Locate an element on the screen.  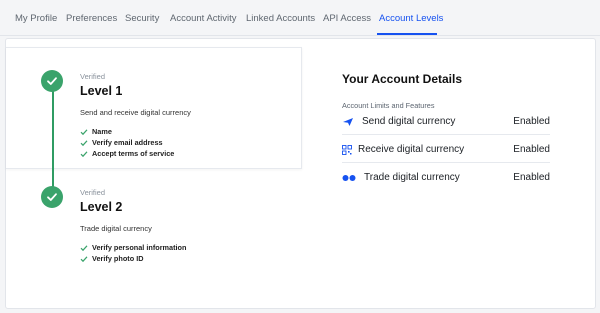
feature-row-send: Send digital currency Enabled is located at coordinates (446, 122).